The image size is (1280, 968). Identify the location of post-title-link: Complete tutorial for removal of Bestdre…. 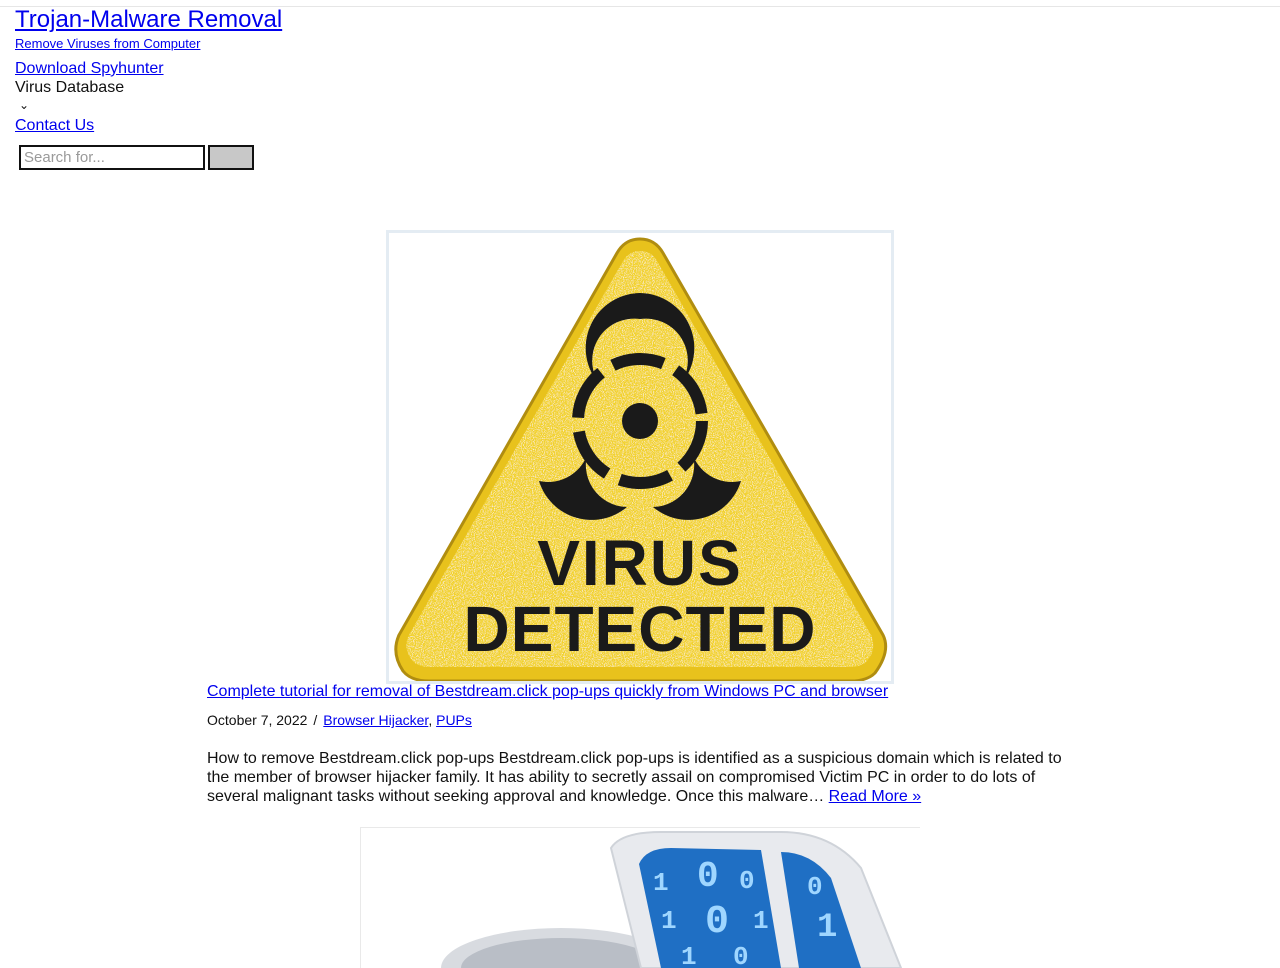
(547, 692).